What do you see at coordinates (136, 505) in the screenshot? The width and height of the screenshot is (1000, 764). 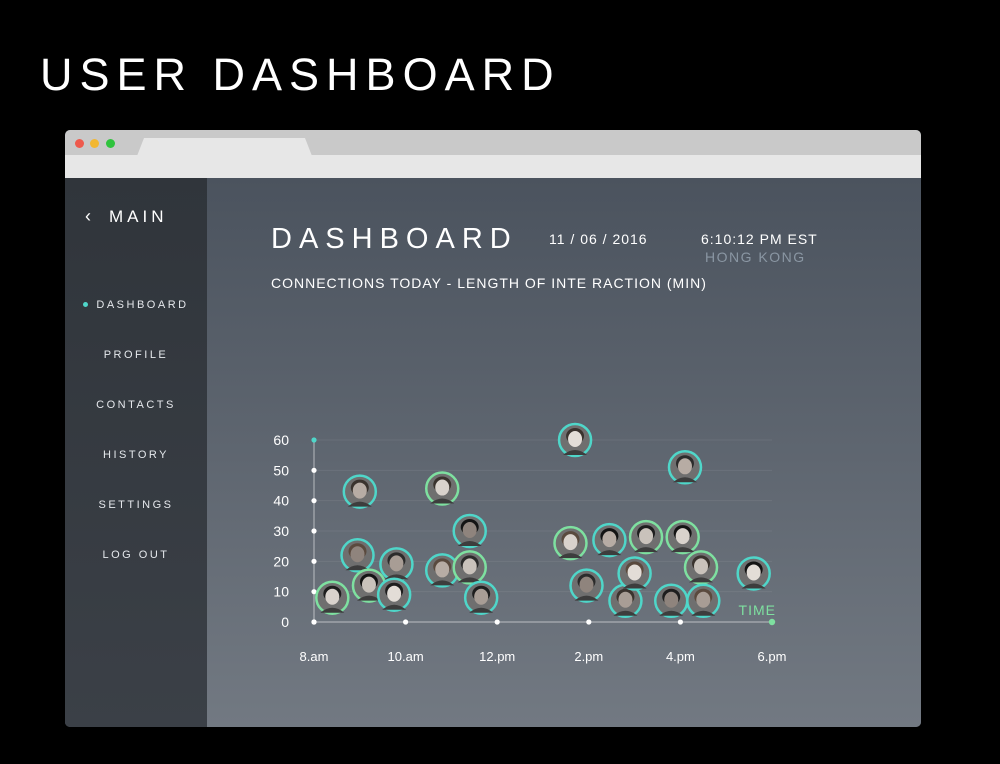 I see `sidebar-item-settings: SETTINGS` at bounding box center [136, 505].